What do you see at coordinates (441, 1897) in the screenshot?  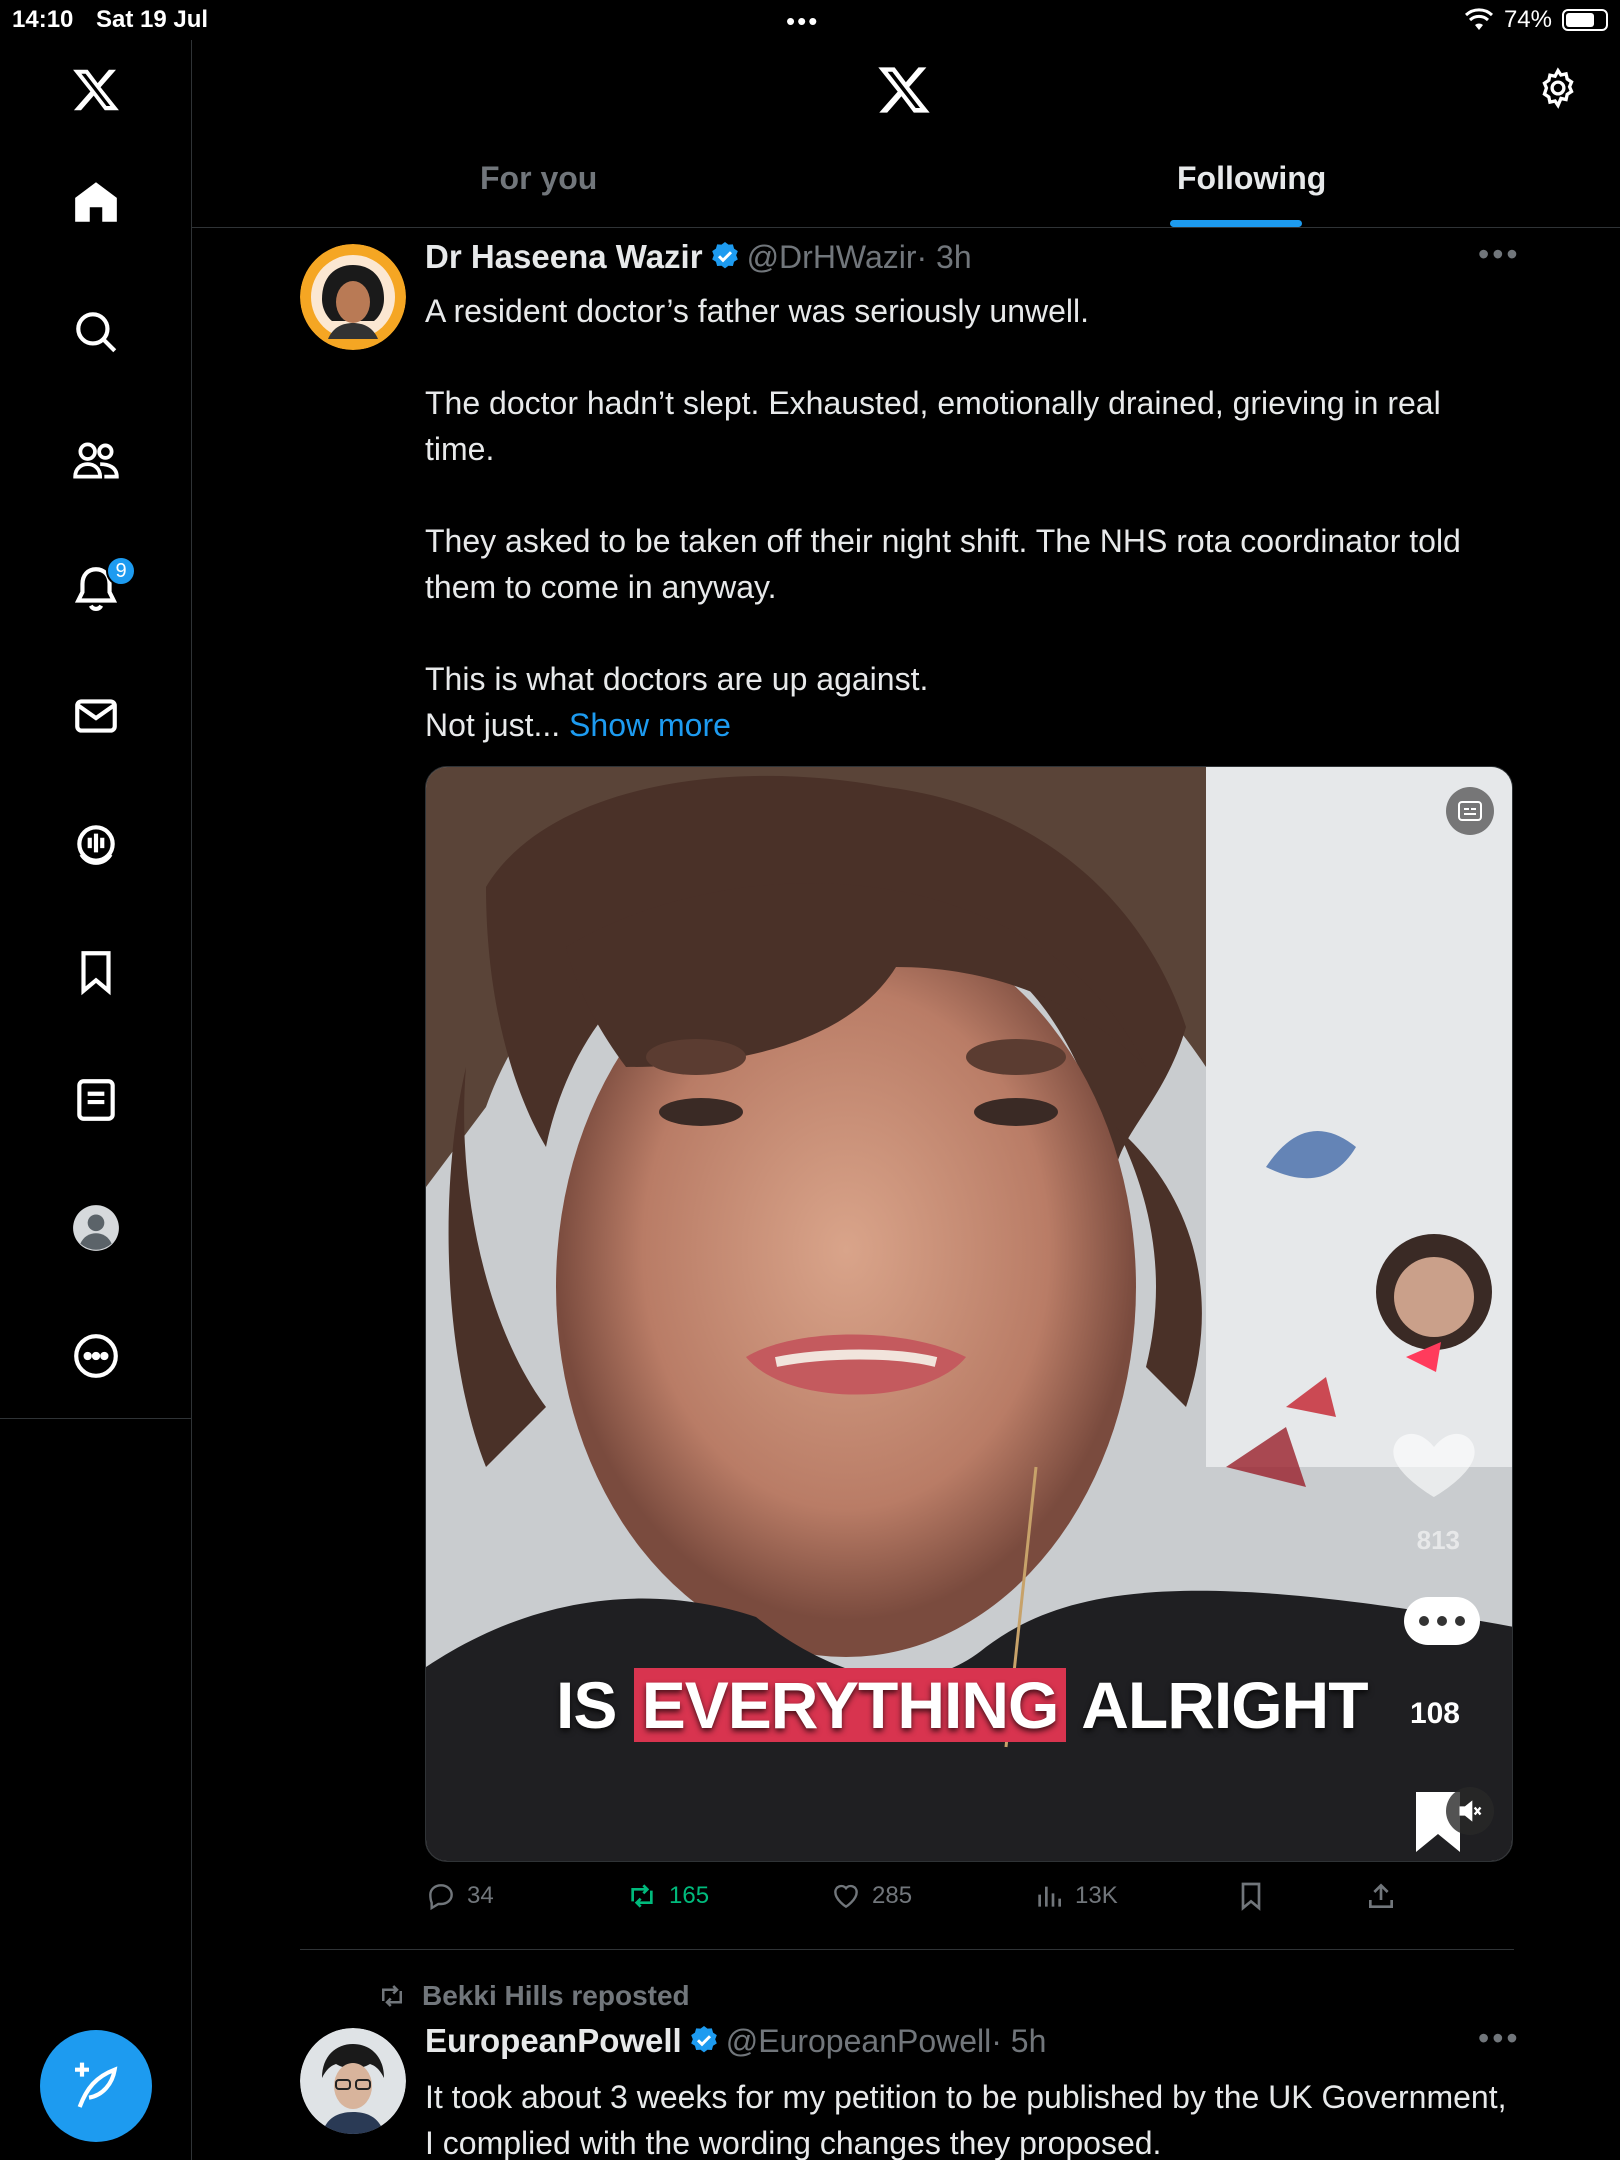 I see `reply-icon` at bounding box center [441, 1897].